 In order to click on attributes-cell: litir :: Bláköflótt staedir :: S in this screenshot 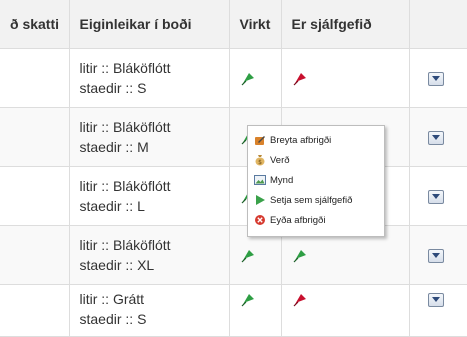, I will do `click(149, 78)`.